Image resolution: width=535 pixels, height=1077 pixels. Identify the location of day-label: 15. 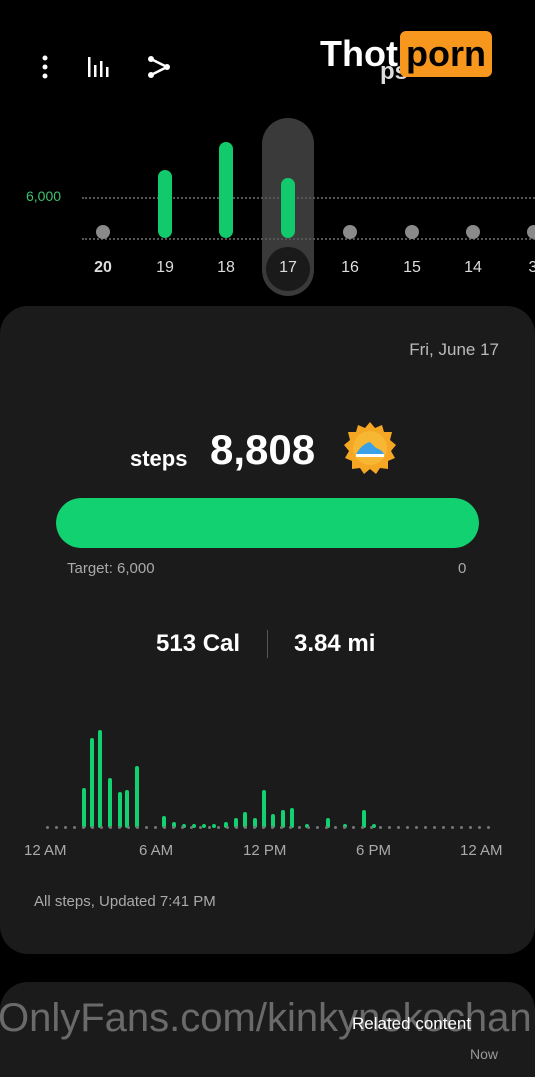
(412, 267).